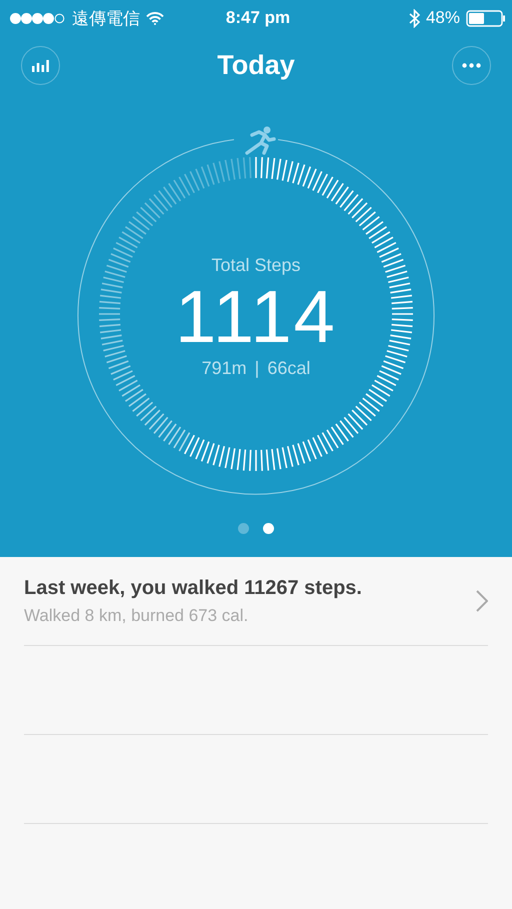 Image resolution: width=512 pixels, height=909 pixels. Describe the element at coordinates (38, 18) in the screenshot. I see `signal-icon` at that location.